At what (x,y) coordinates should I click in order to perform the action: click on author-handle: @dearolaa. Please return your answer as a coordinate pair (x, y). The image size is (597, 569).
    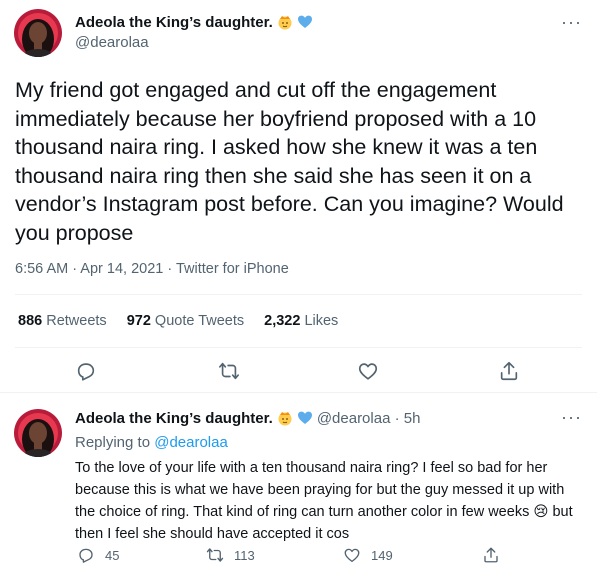
    Looking at the image, I should click on (112, 42).